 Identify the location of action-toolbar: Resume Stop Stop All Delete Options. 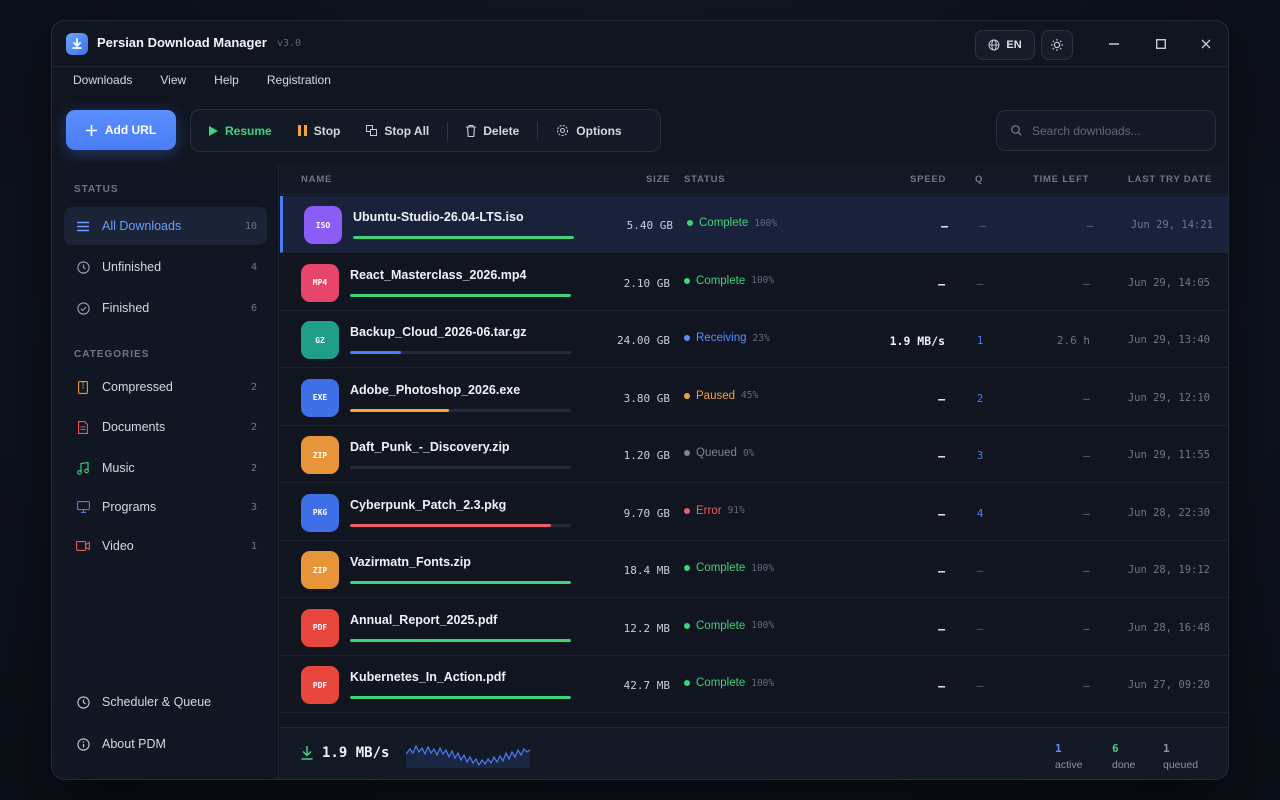
(425, 130).